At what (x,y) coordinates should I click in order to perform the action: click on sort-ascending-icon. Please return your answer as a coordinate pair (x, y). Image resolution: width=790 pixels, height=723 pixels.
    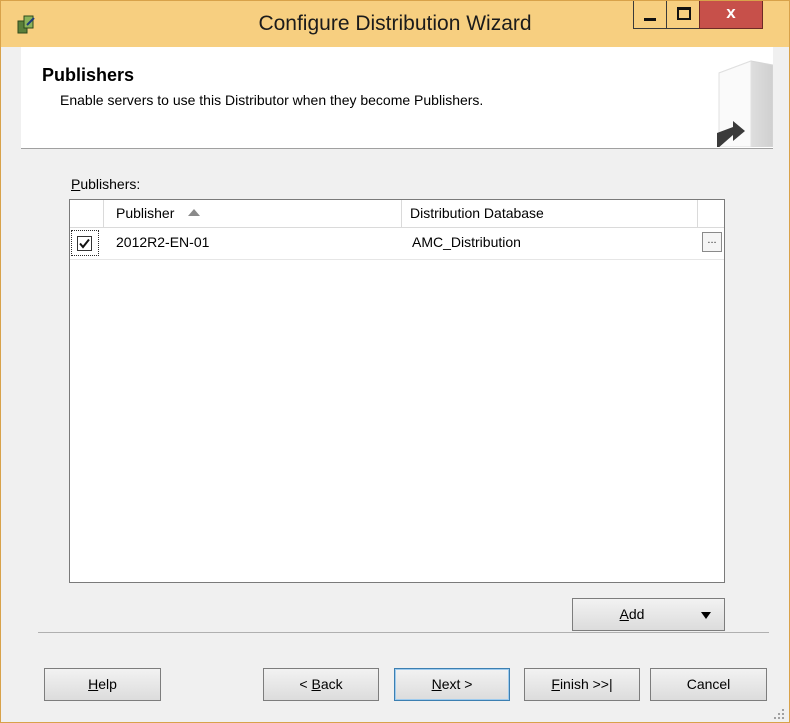
    Looking at the image, I should click on (194, 212).